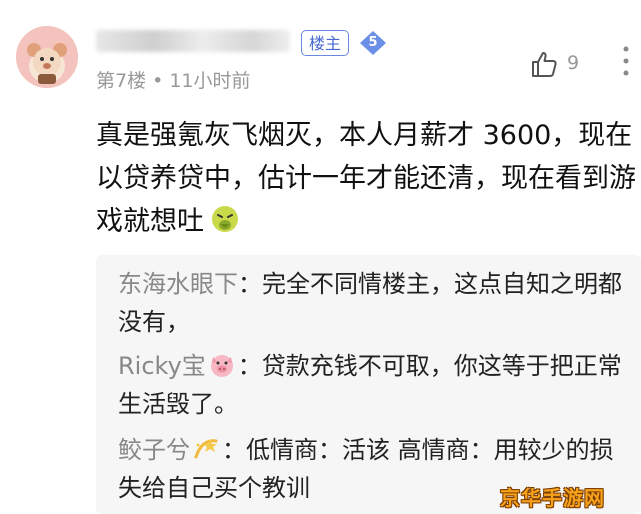 This screenshot has width=641, height=514. I want to click on like-count: 9, so click(573, 63).